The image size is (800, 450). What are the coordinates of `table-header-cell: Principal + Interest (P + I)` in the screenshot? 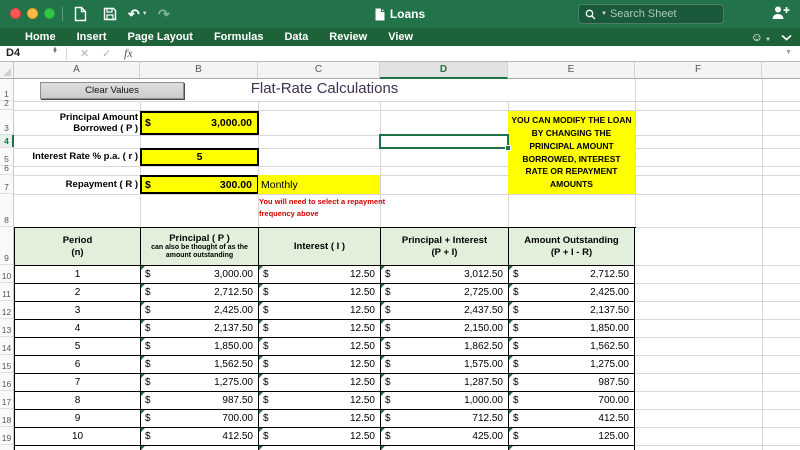 It's located at (445, 247).